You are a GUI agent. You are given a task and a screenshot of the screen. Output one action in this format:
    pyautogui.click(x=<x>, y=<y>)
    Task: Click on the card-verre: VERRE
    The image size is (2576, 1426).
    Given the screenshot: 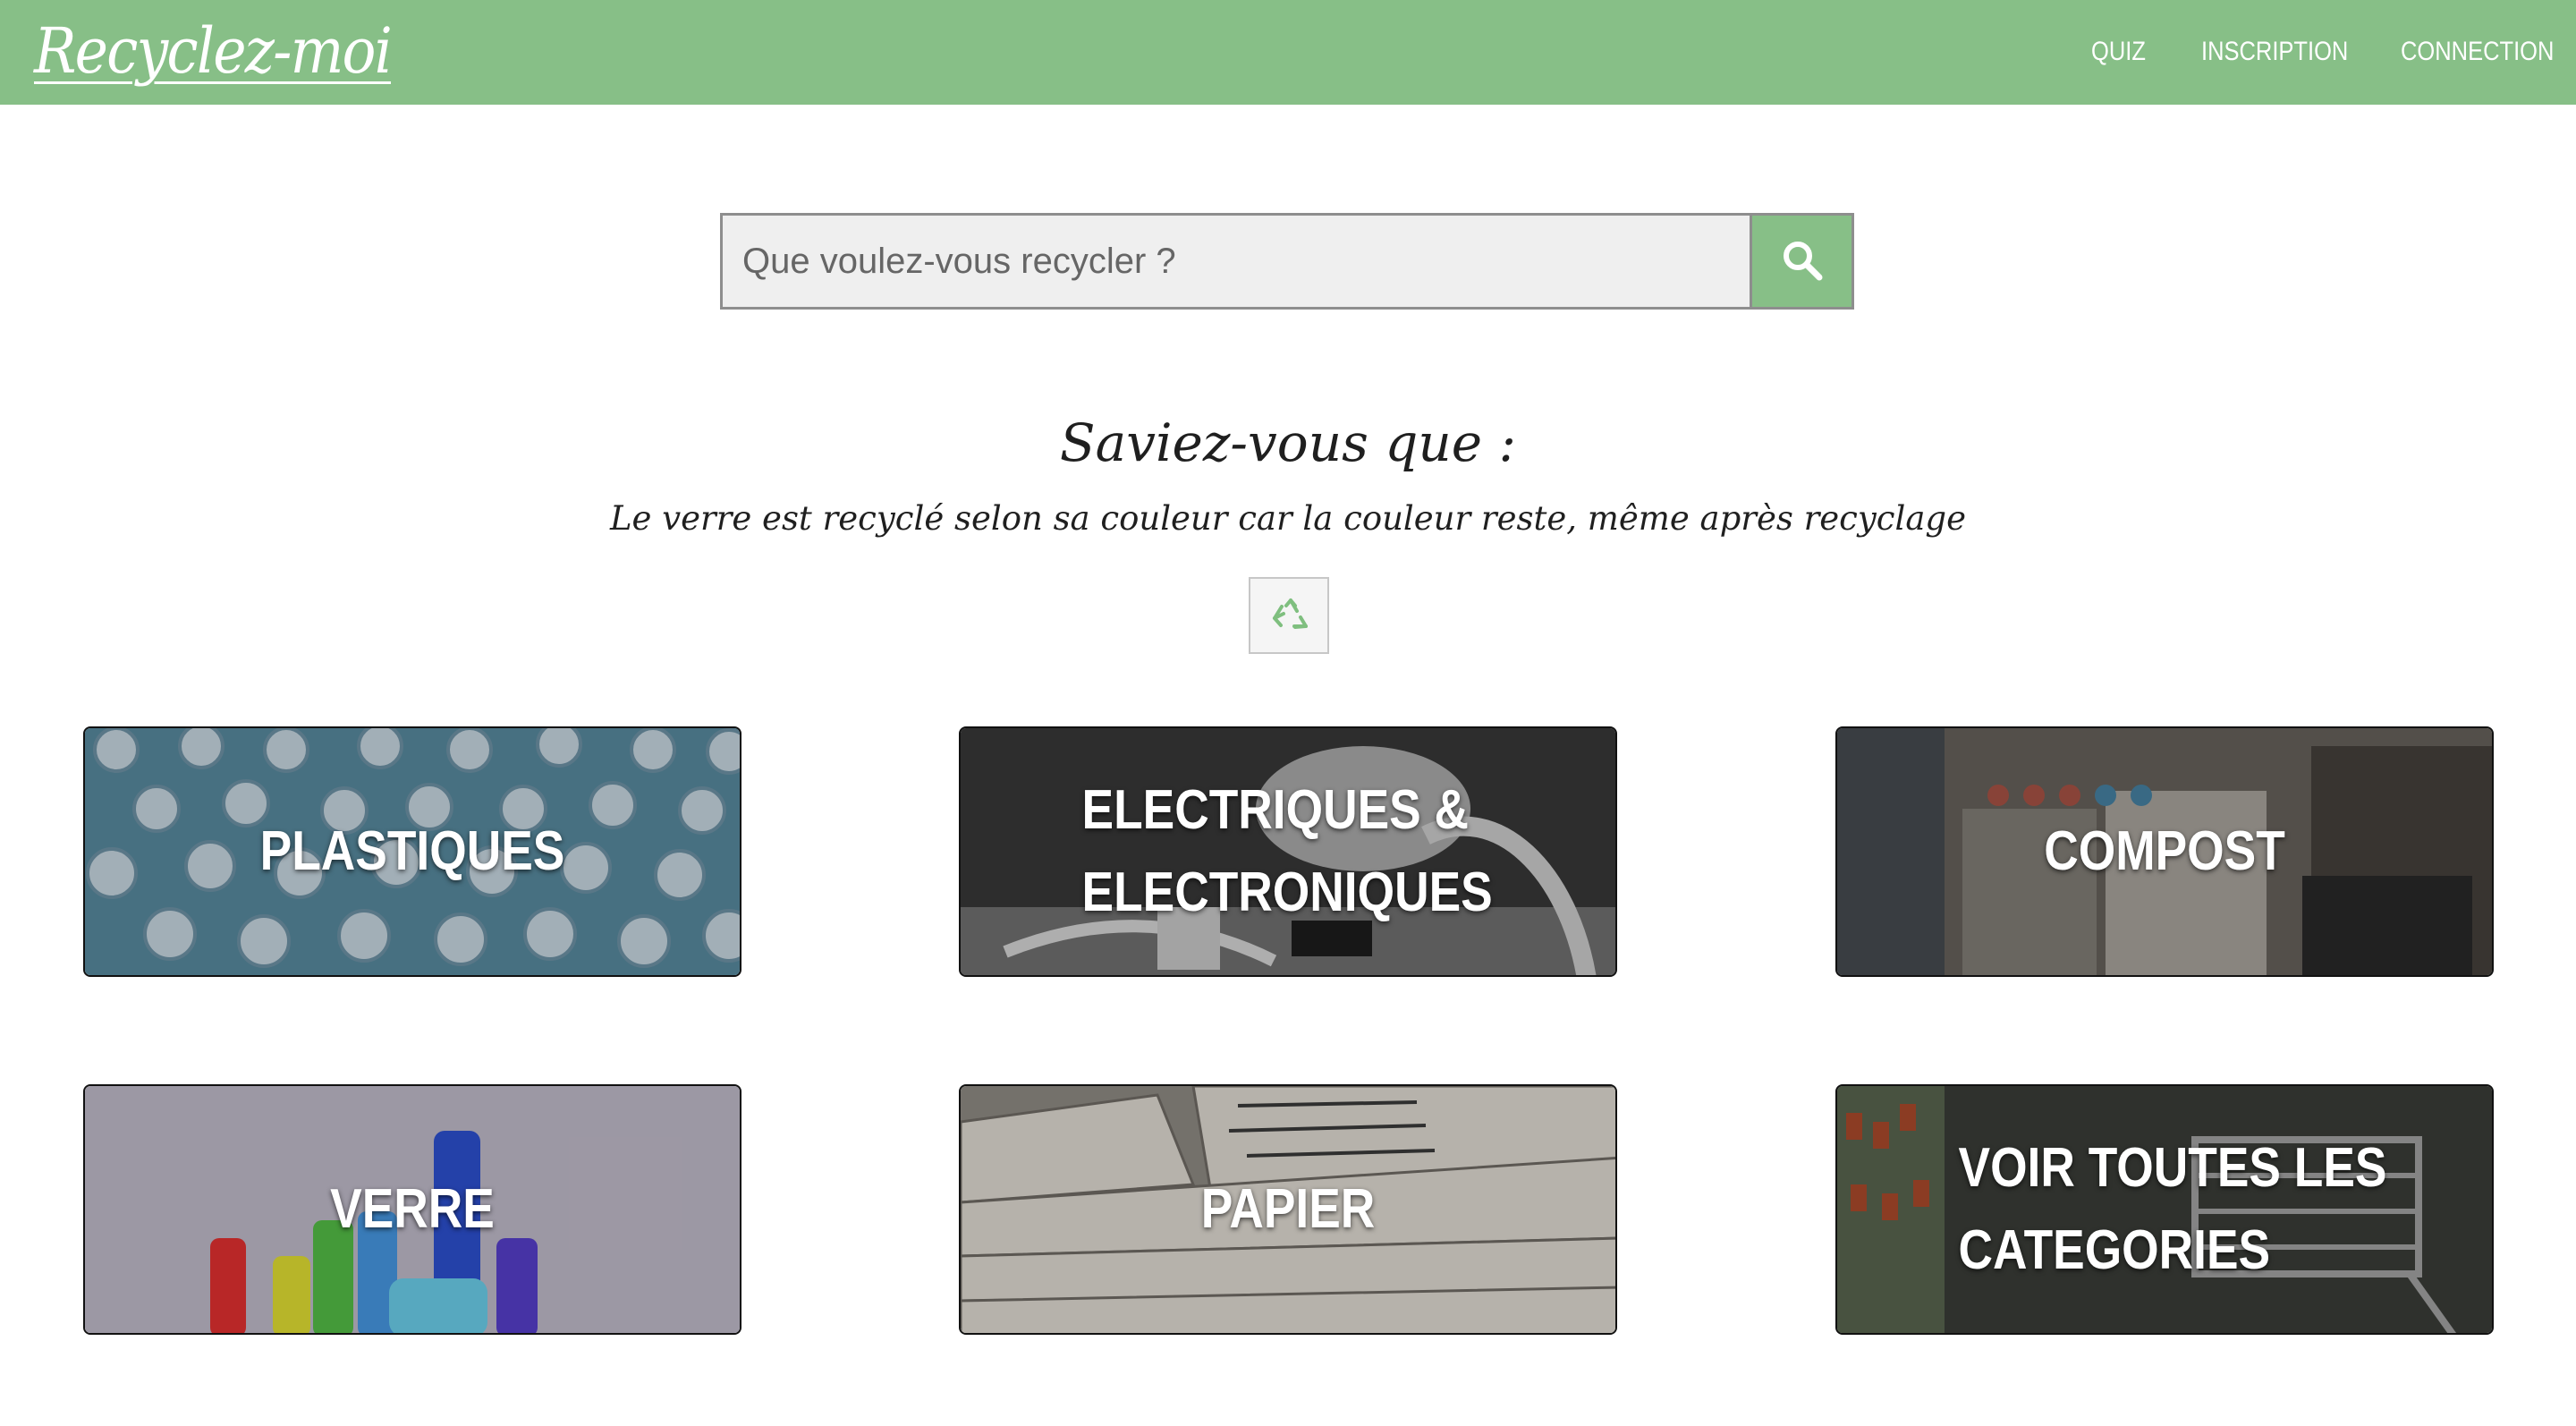 What is the action you would take?
    pyautogui.click(x=412, y=1209)
    